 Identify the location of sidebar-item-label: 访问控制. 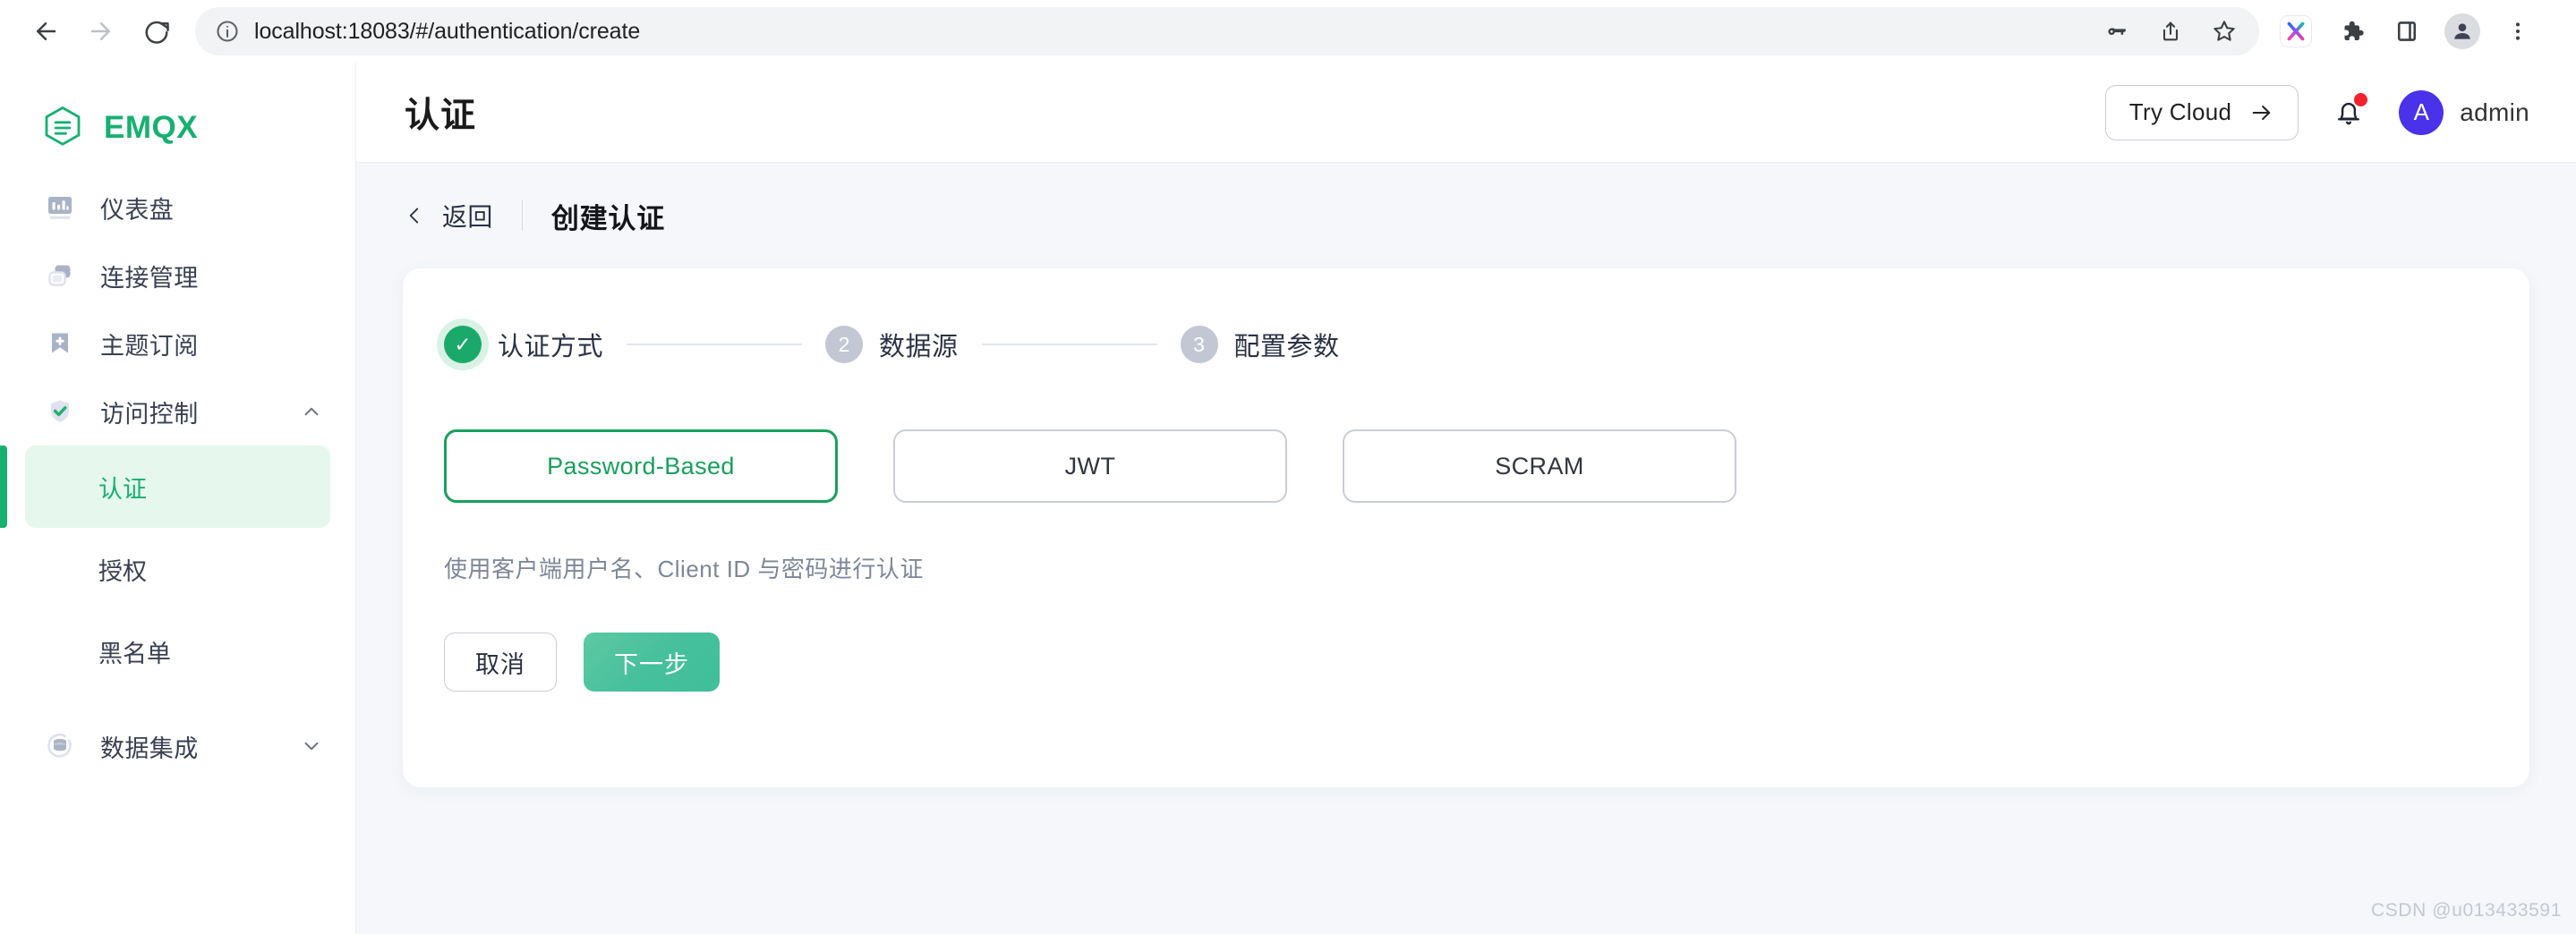
(149, 414).